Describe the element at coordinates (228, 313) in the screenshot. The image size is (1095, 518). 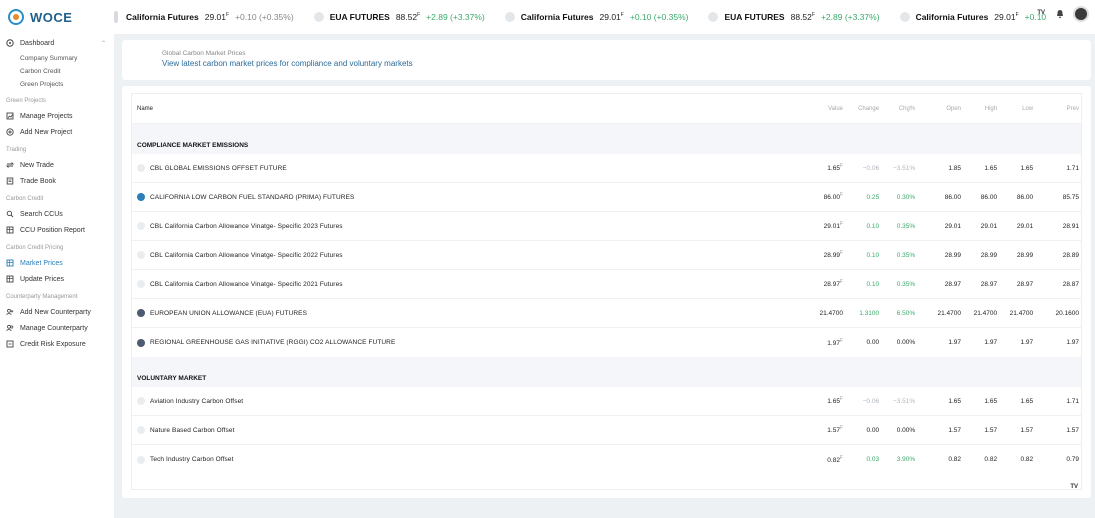
I see `instrument-name: EUROPEAN UNION ALLOWANCE (EUA) FUTURES` at that location.